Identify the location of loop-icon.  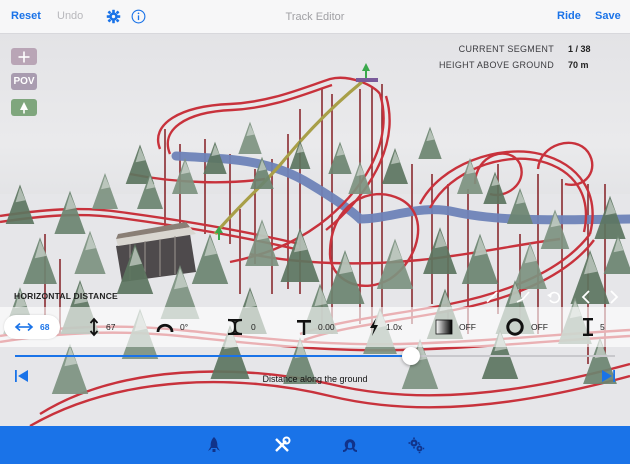
(515, 327).